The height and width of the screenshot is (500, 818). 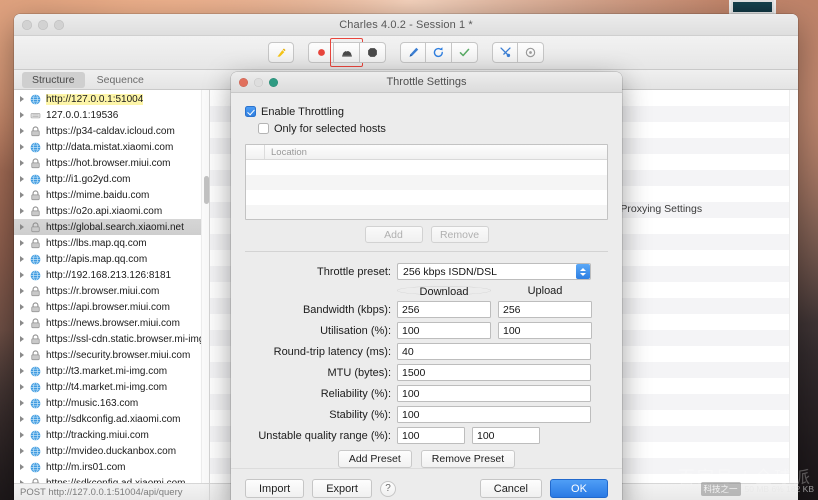 What do you see at coordinates (35, 291) in the screenshot?
I see `lock-icon` at bounding box center [35, 291].